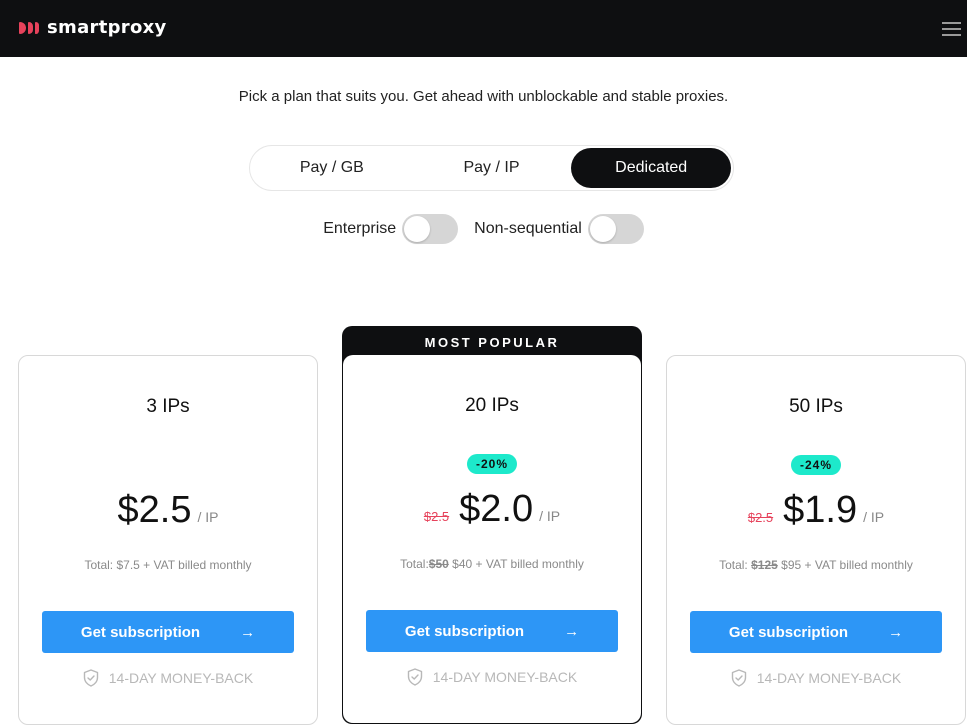 The width and height of the screenshot is (967, 728). I want to click on total-old-amount: $125, so click(764, 565).